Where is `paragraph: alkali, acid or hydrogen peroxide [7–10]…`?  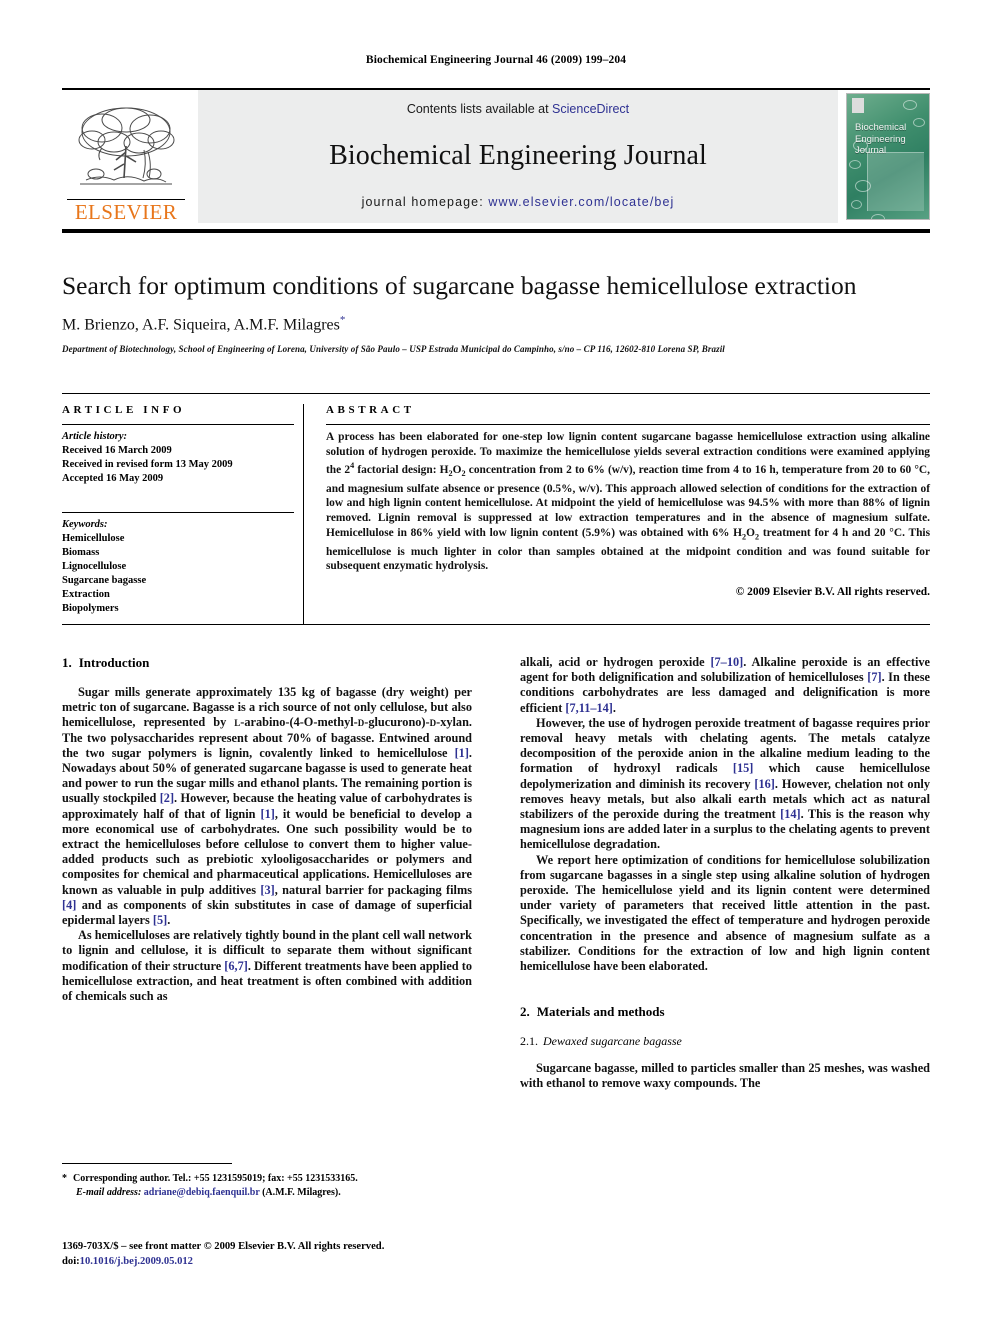 paragraph: alkali, acid or hydrogen peroxide [7–10]… is located at coordinates (725, 685).